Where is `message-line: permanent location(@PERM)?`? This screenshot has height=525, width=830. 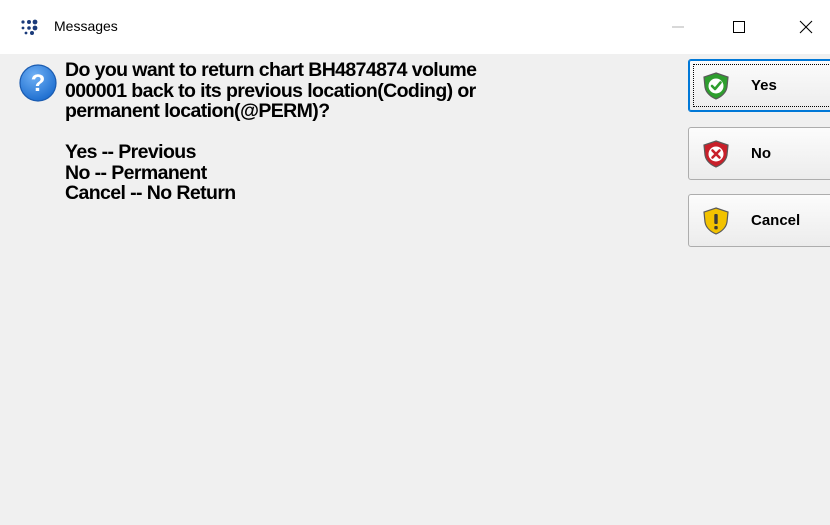 message-line: permanent location(@PERM)? is located at coordinates (197, 111).